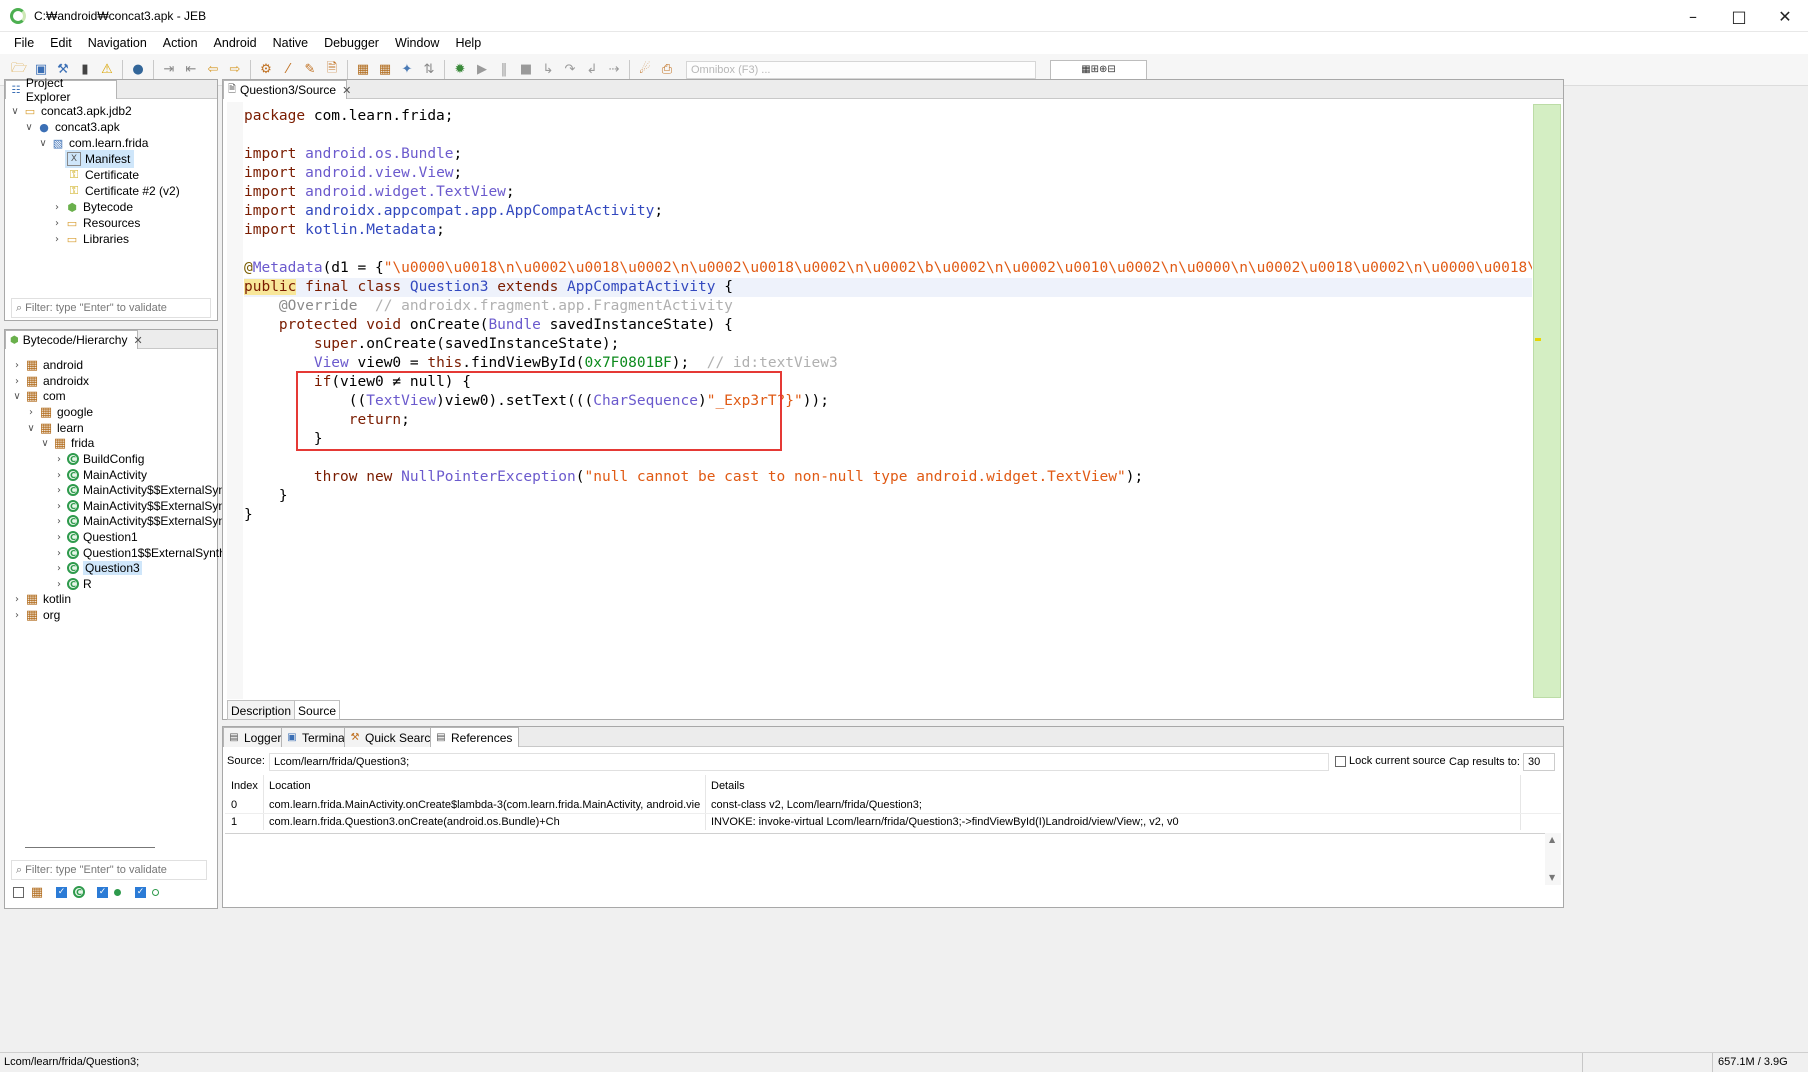 The height and width of the screenshot is (1072, 1808). Describe the element at coordinates (248, 515) in the screenshot. I see `code-token: }` at that location.